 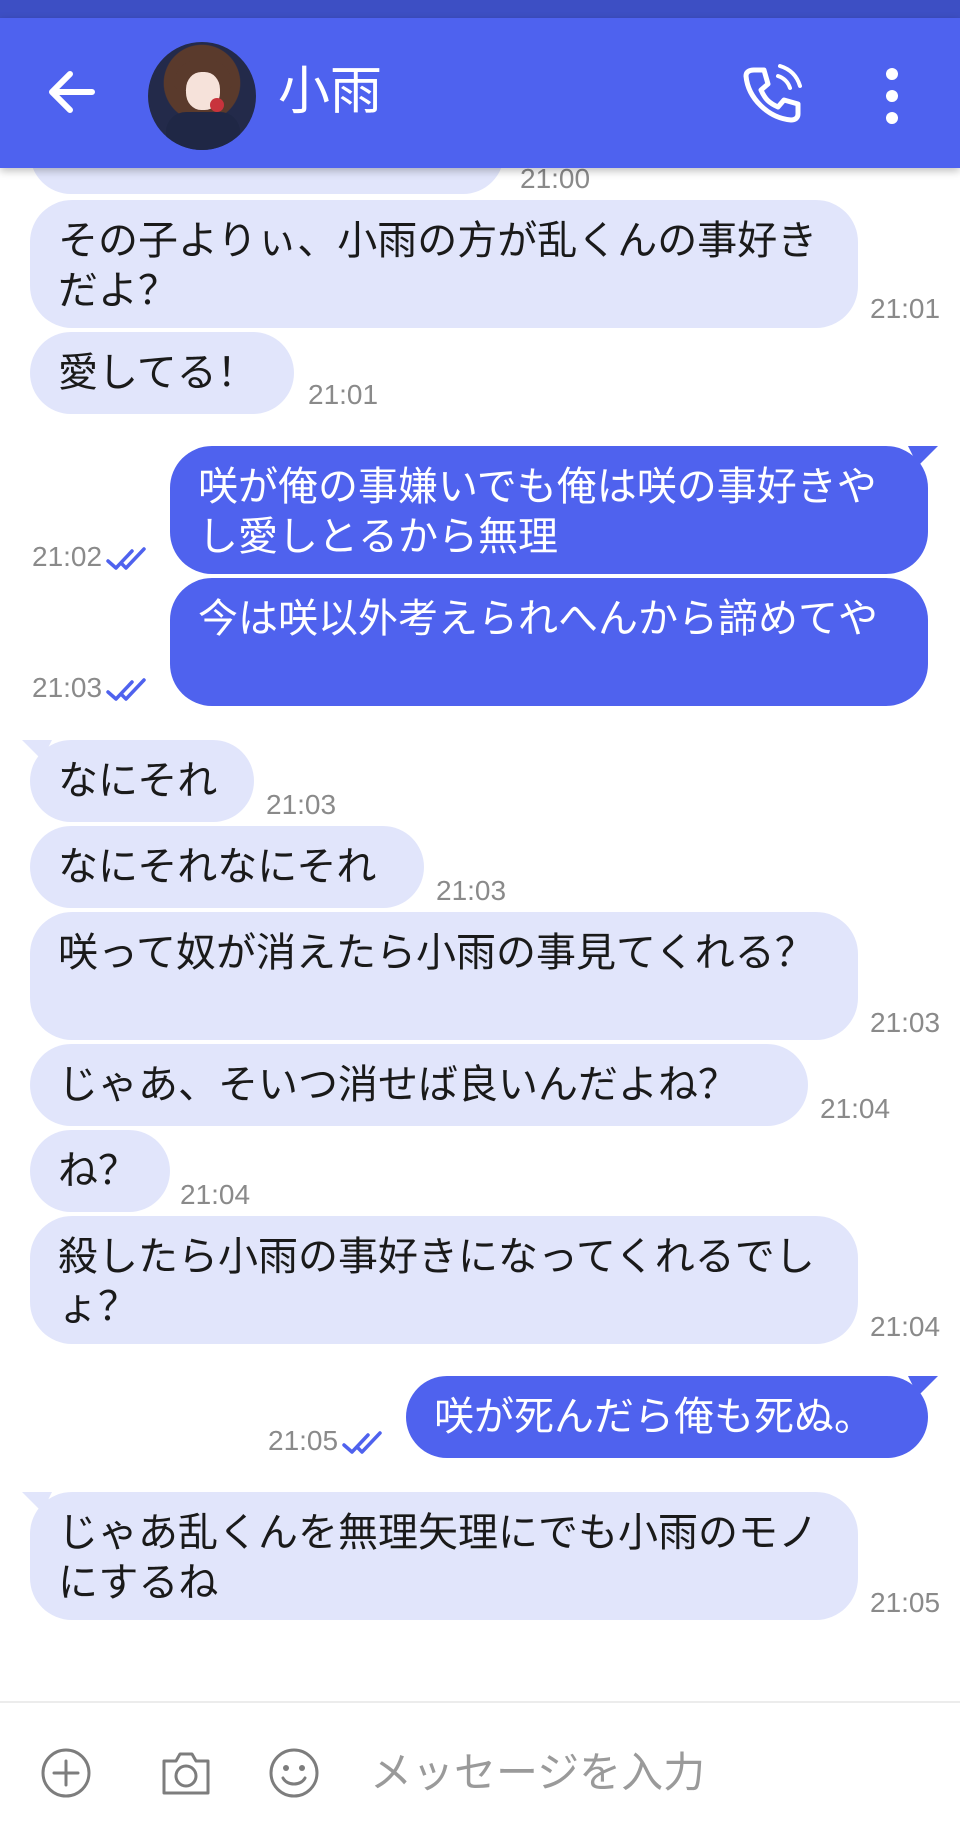 What do you see at coordinates (436, 953) in the screenshot?
I see `message-text: 咲って奴が消えたら小雨の事見てくれる？` at bounding box center [436, 953].